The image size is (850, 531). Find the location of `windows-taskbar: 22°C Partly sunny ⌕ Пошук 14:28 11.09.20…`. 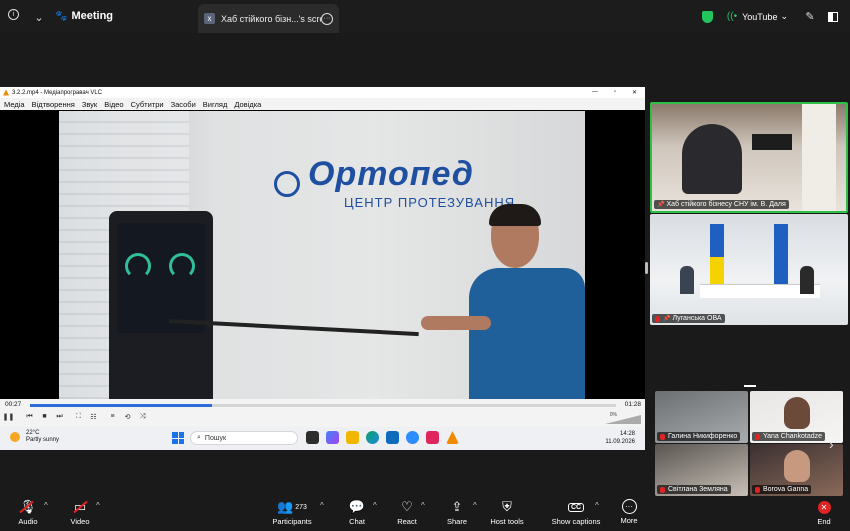

windows-taskbar: 22°C Partly sunny ⌕ Пошук 14:28 11.09.20… is located at coordinates (322, 438).